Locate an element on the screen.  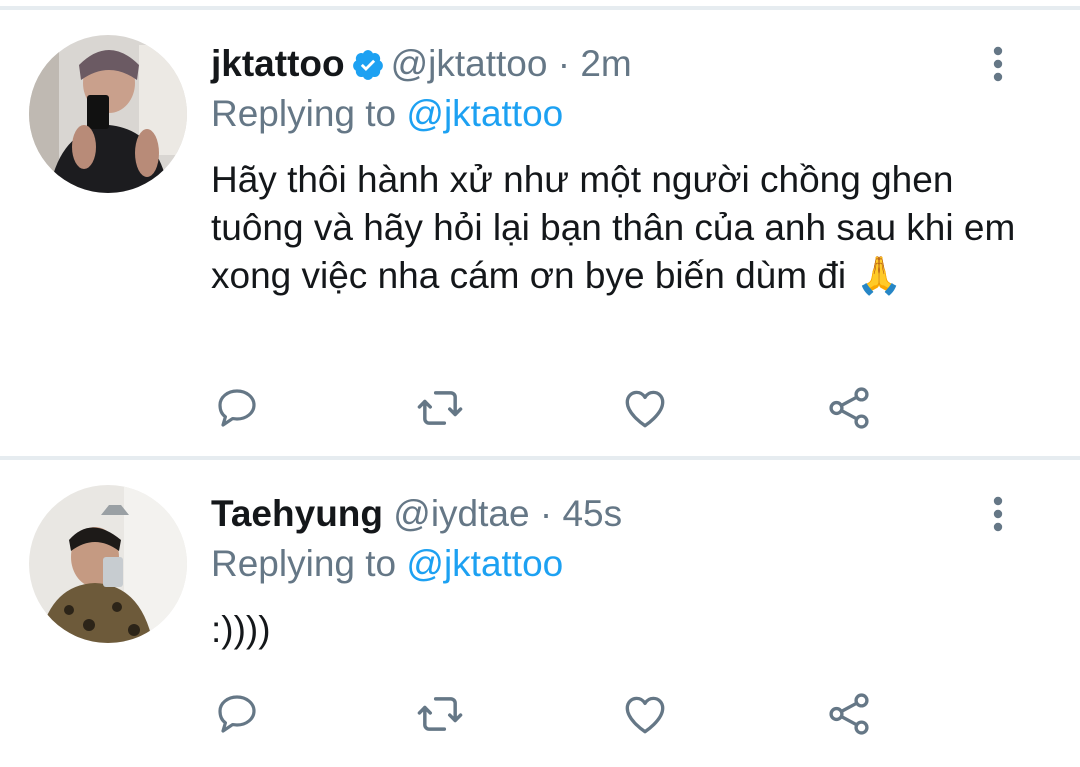
display-name: jktattoo is located at coordinates (278, 63).